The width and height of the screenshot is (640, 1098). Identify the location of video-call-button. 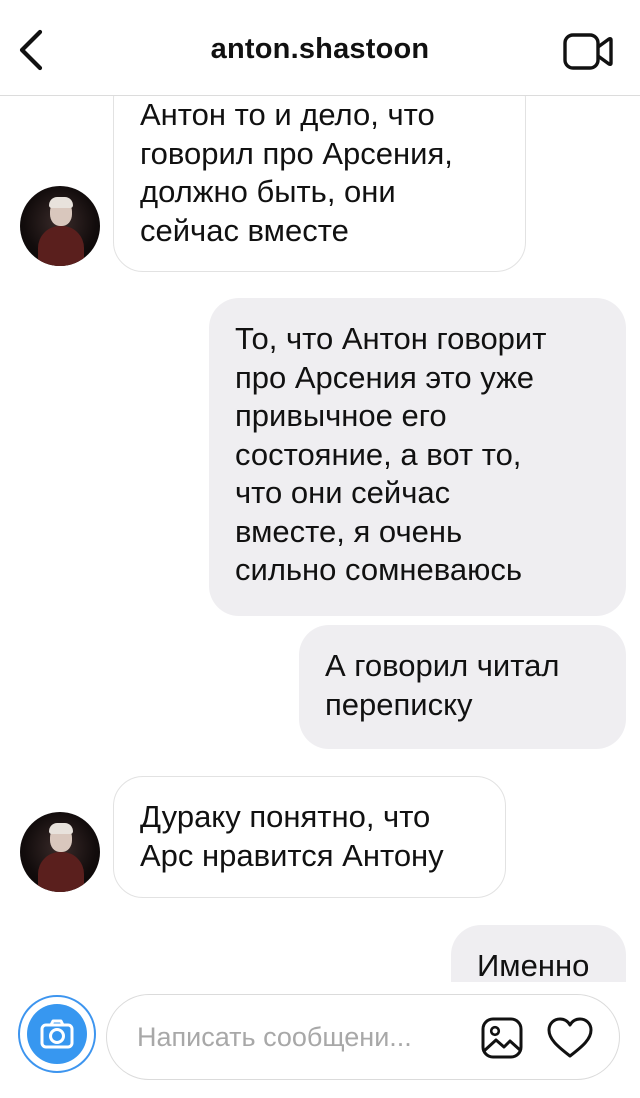
(588, 52).